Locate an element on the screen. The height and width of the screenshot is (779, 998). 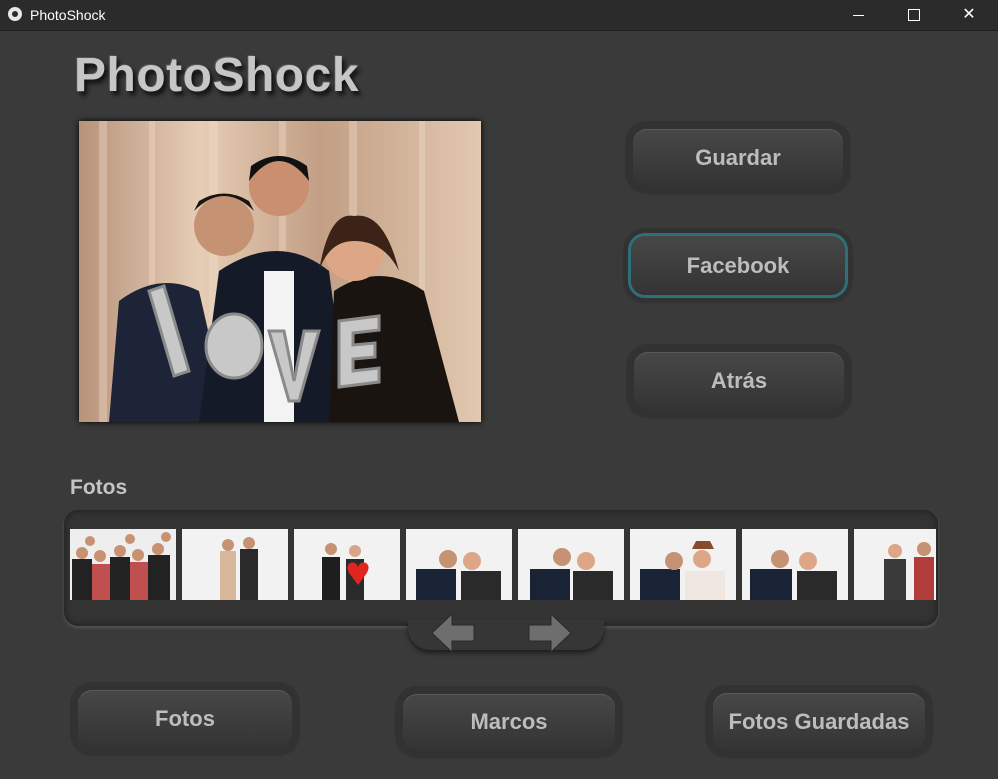
frames-nav-button: Marcos is located at coordinates (509, 722).